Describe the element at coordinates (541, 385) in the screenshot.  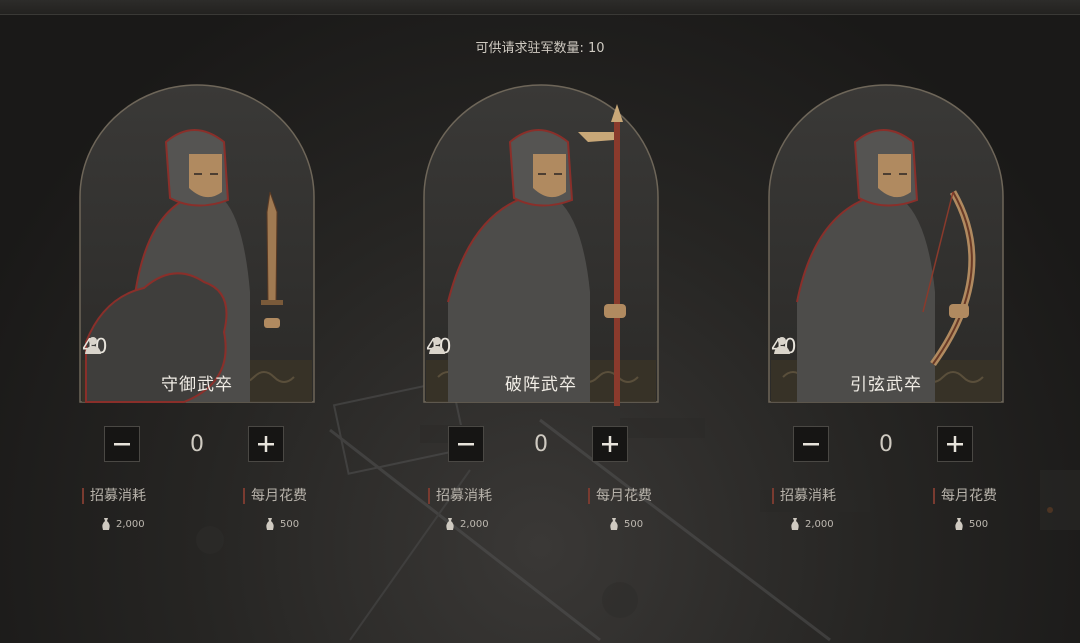
I see `unit-name: 破阵武卒` at that location.